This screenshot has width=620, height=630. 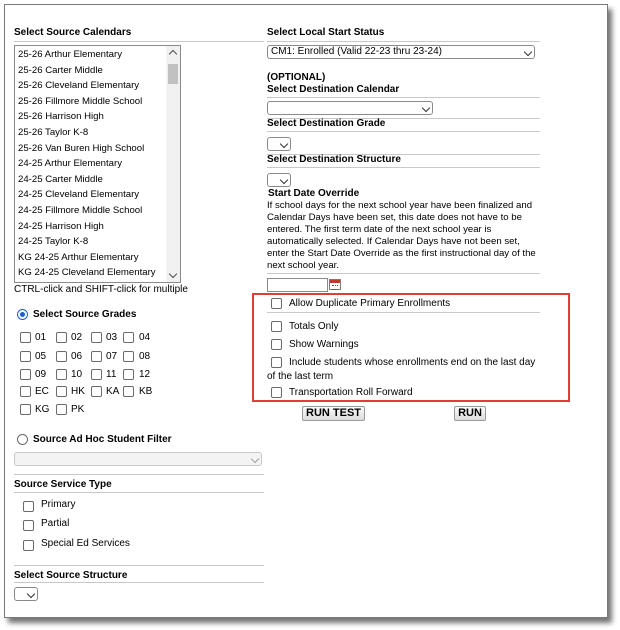 I want to click on start-status-select: CM1: Enrolled (Valid 22-23 thru 23-24), so click(x=401, y=52).